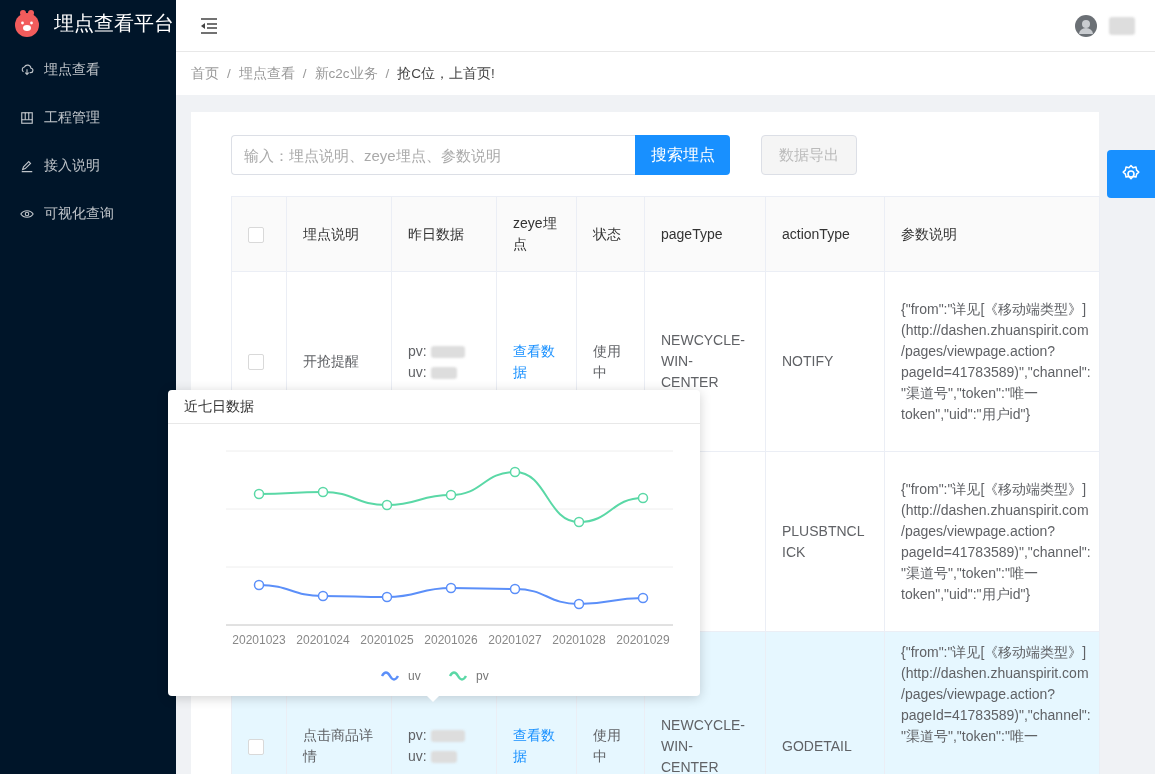 Image resolution: width=1155 pixels, height=774 pixels. I want to click on axis-label: 20201023, so click(259, 640).